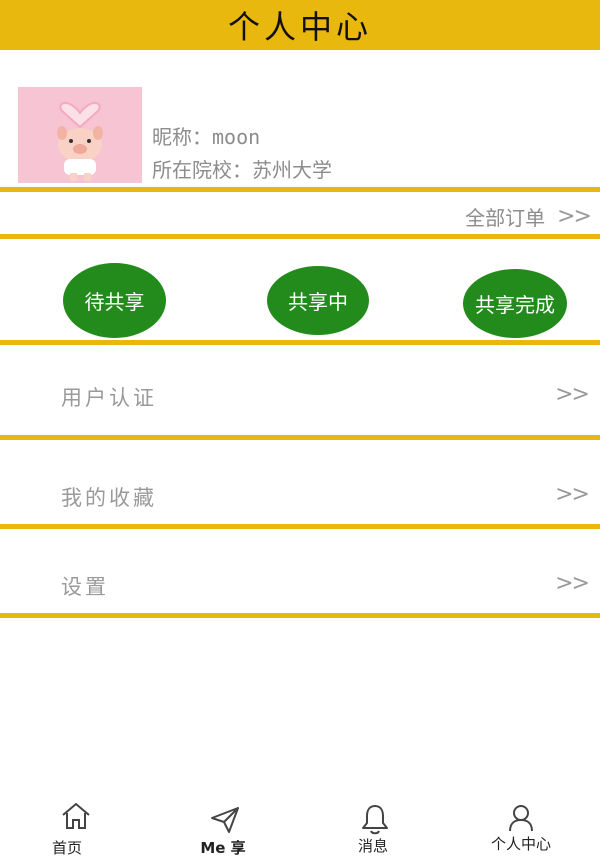 The width and height of the screenshot is (600, 858). What do you see at coordinates (375, 820) in the screenshot?
I see `bell-icon` at bounding box center [375, 820].